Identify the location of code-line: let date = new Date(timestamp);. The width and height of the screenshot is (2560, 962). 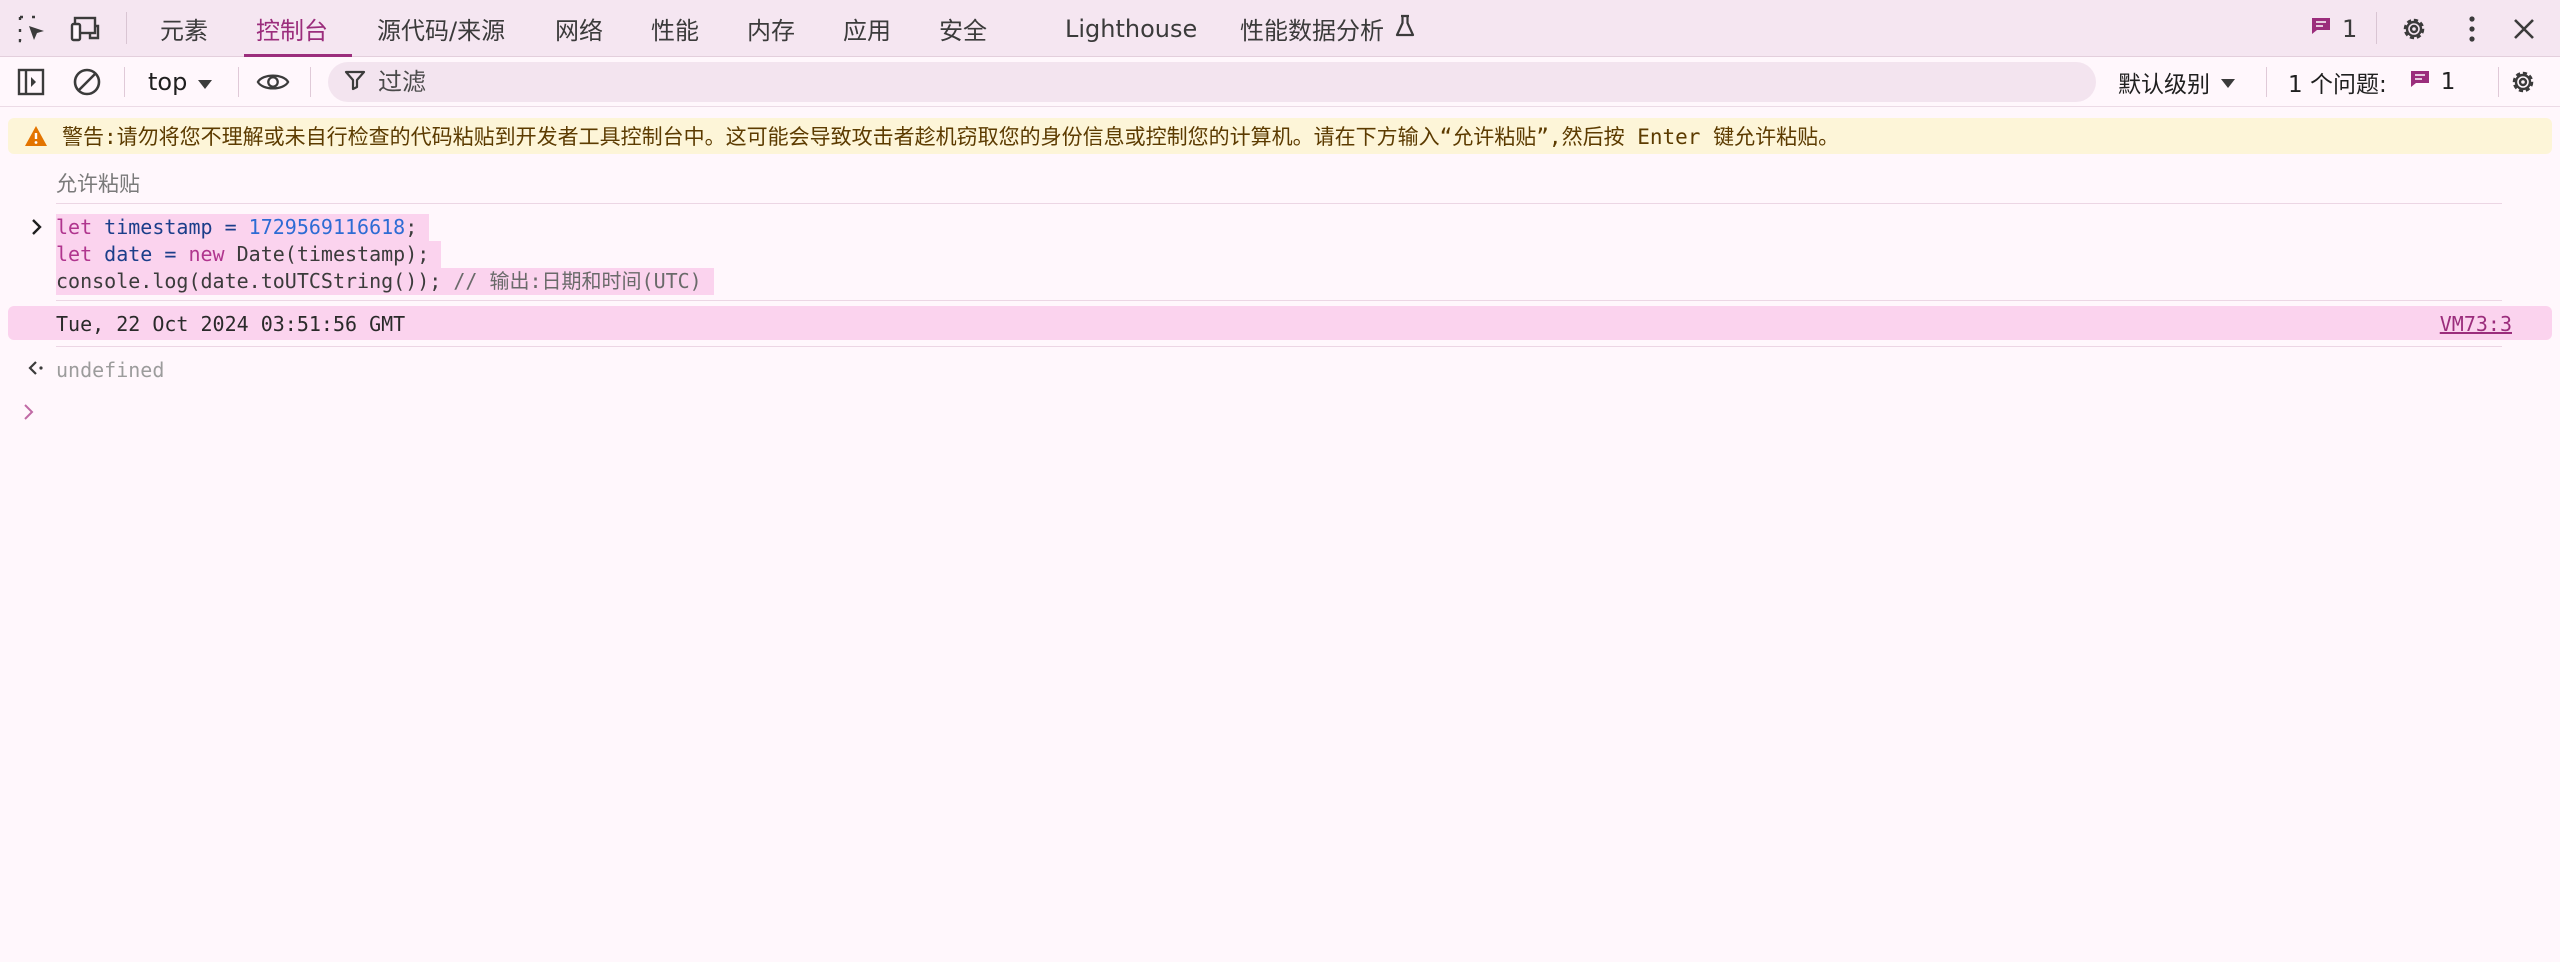
(249, 254).